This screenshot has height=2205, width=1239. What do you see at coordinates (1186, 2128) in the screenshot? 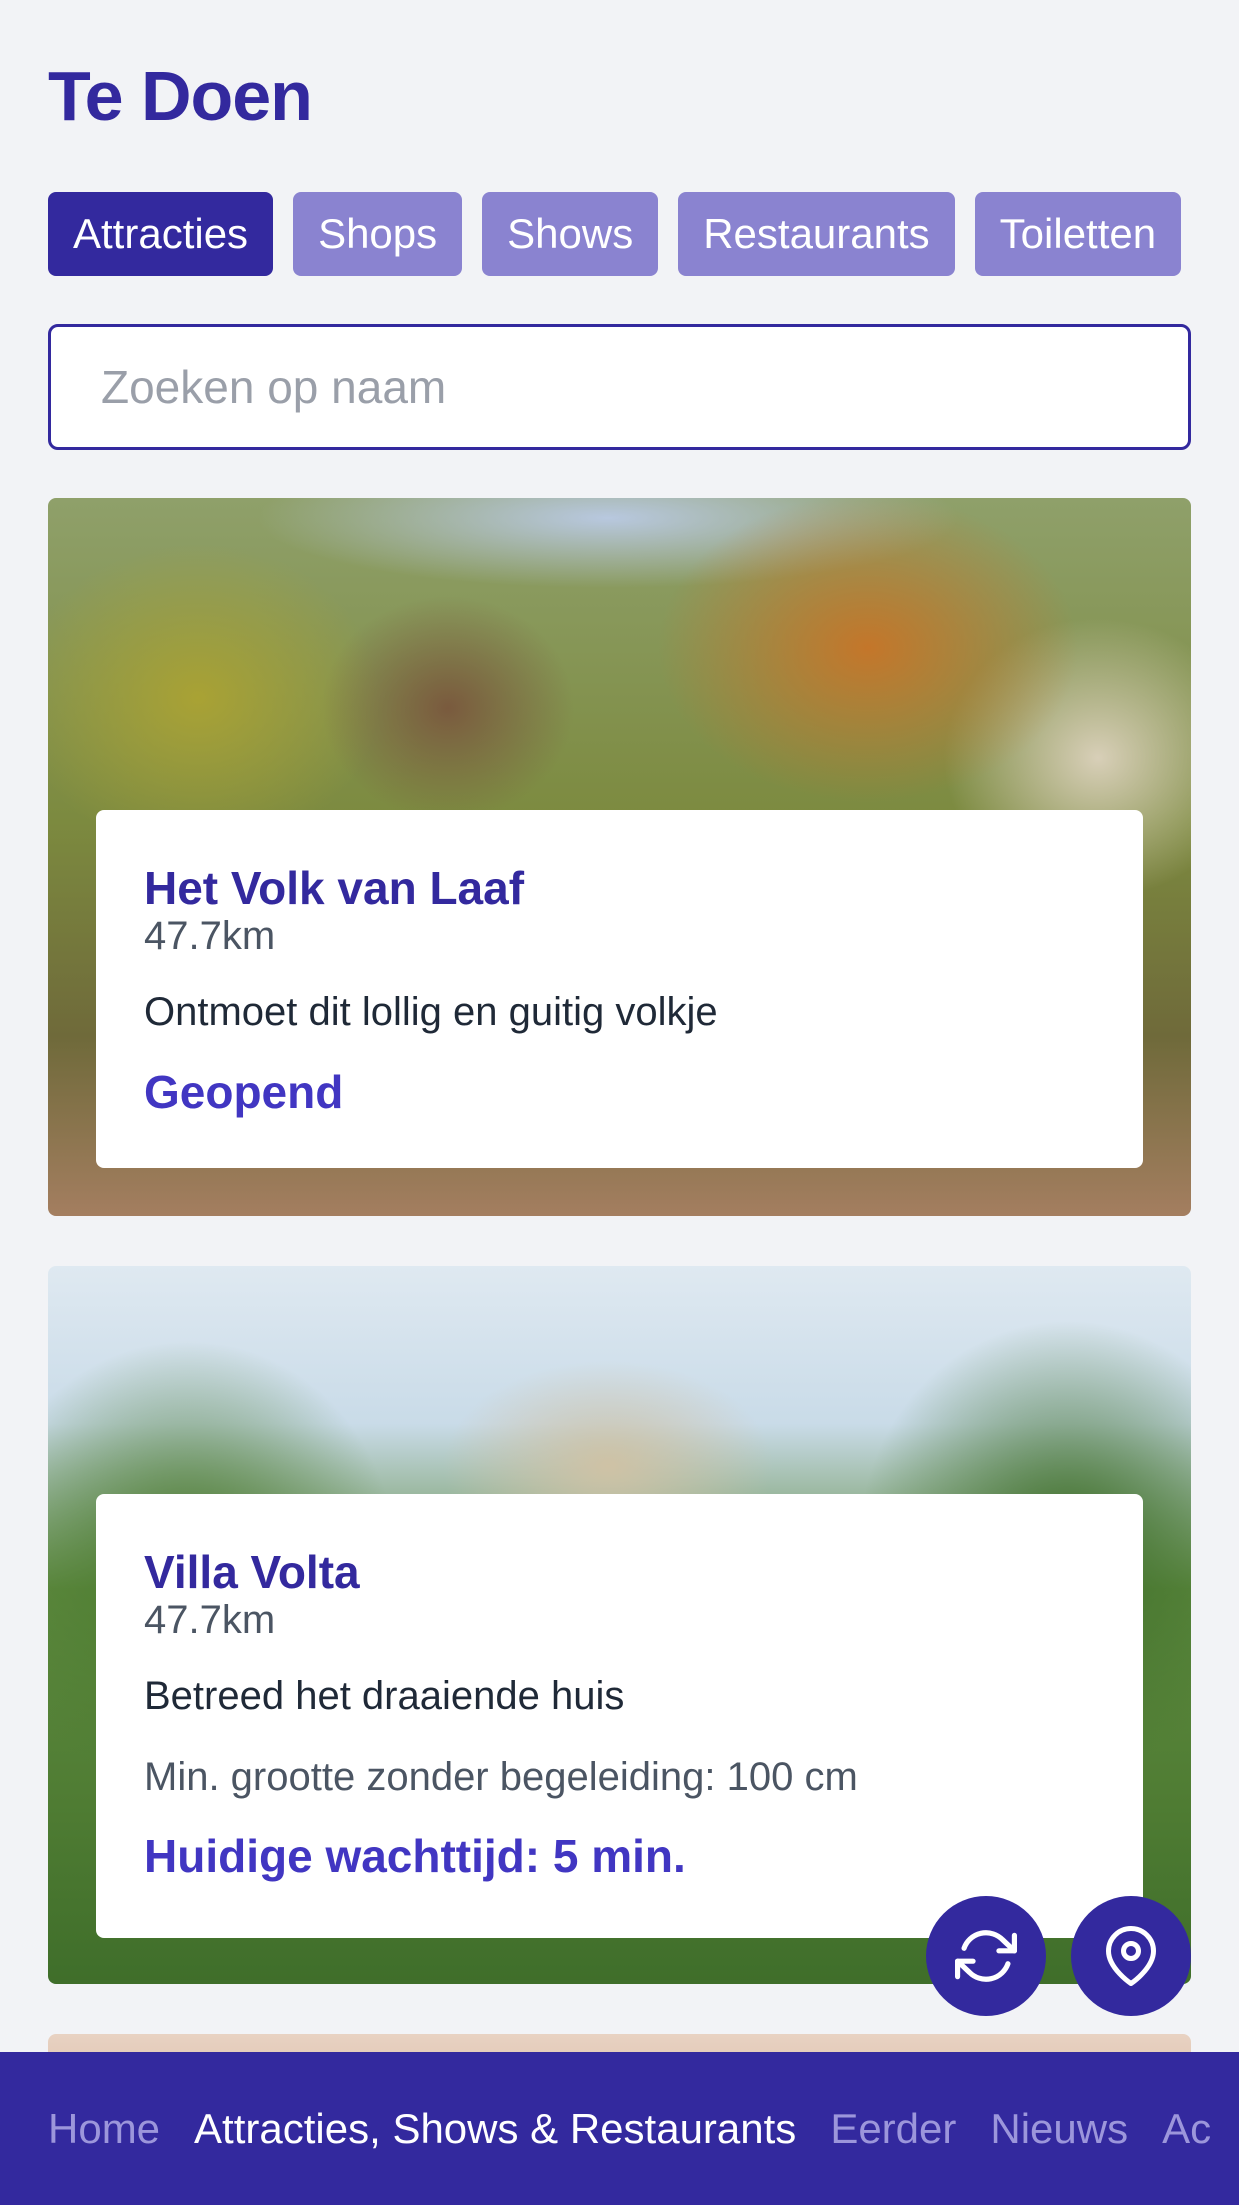
I see `nav-item-ac: Ac` at bounding box center [1186, 2128].